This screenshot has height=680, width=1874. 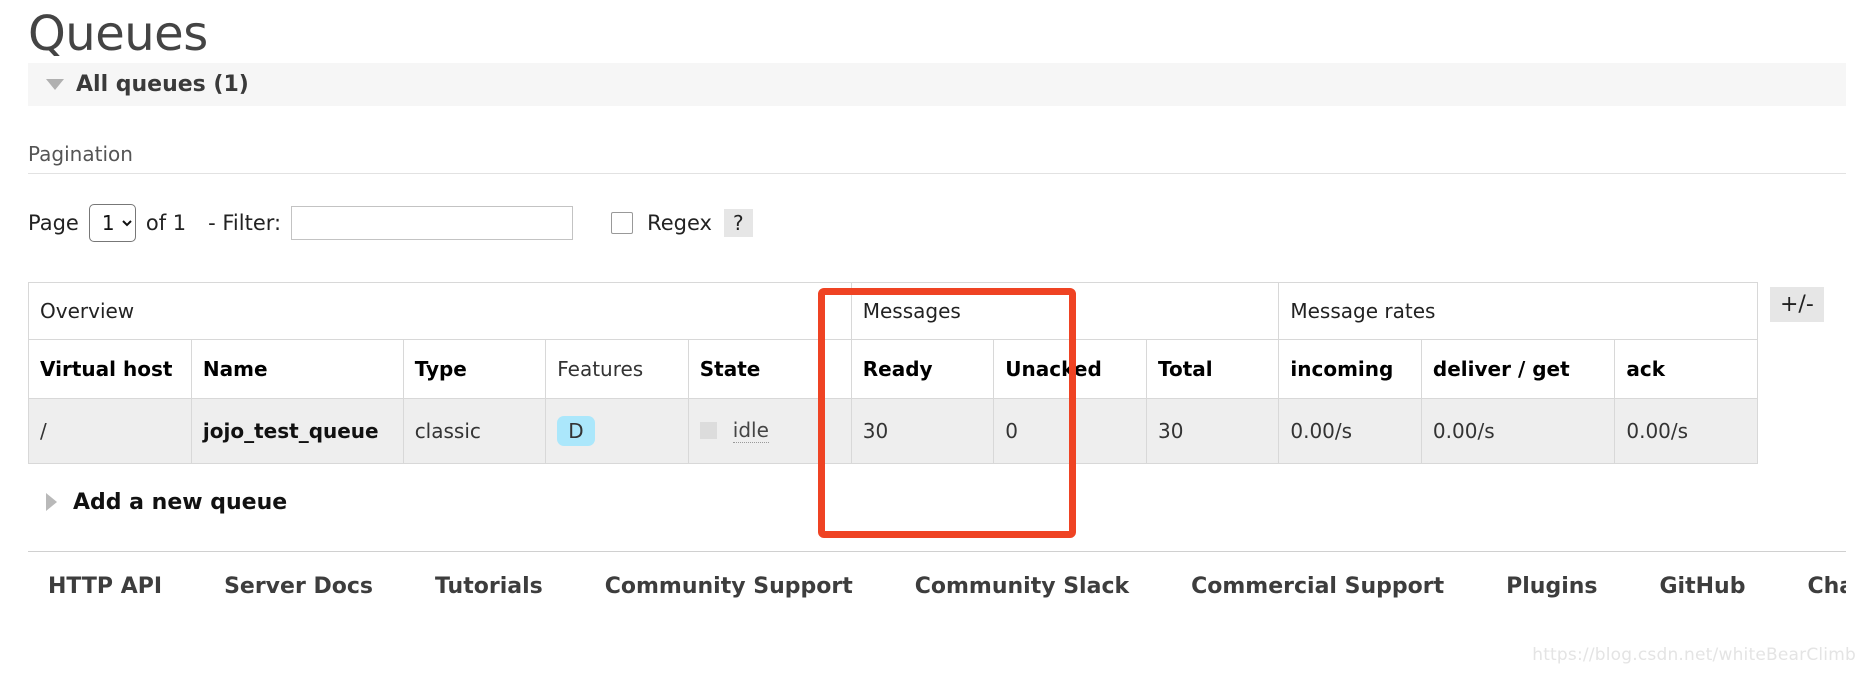 I want to click on triangle-down-icon, so click(x=55, y=84).